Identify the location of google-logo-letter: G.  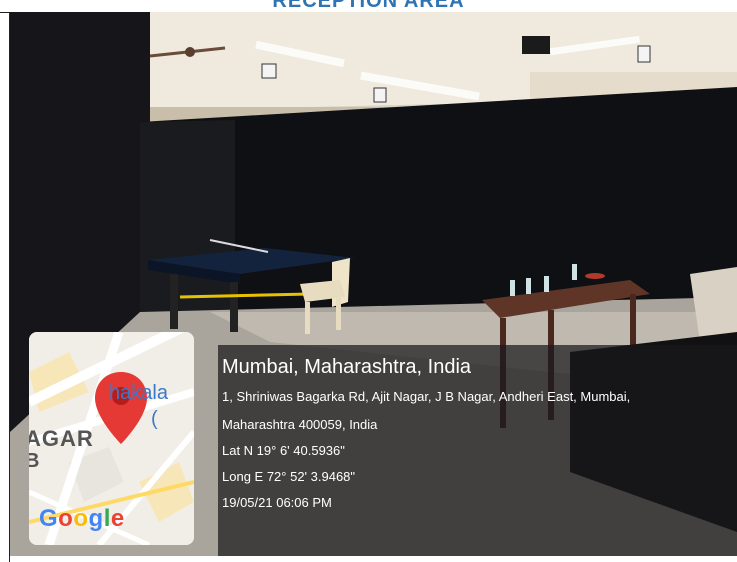
(49, 518).